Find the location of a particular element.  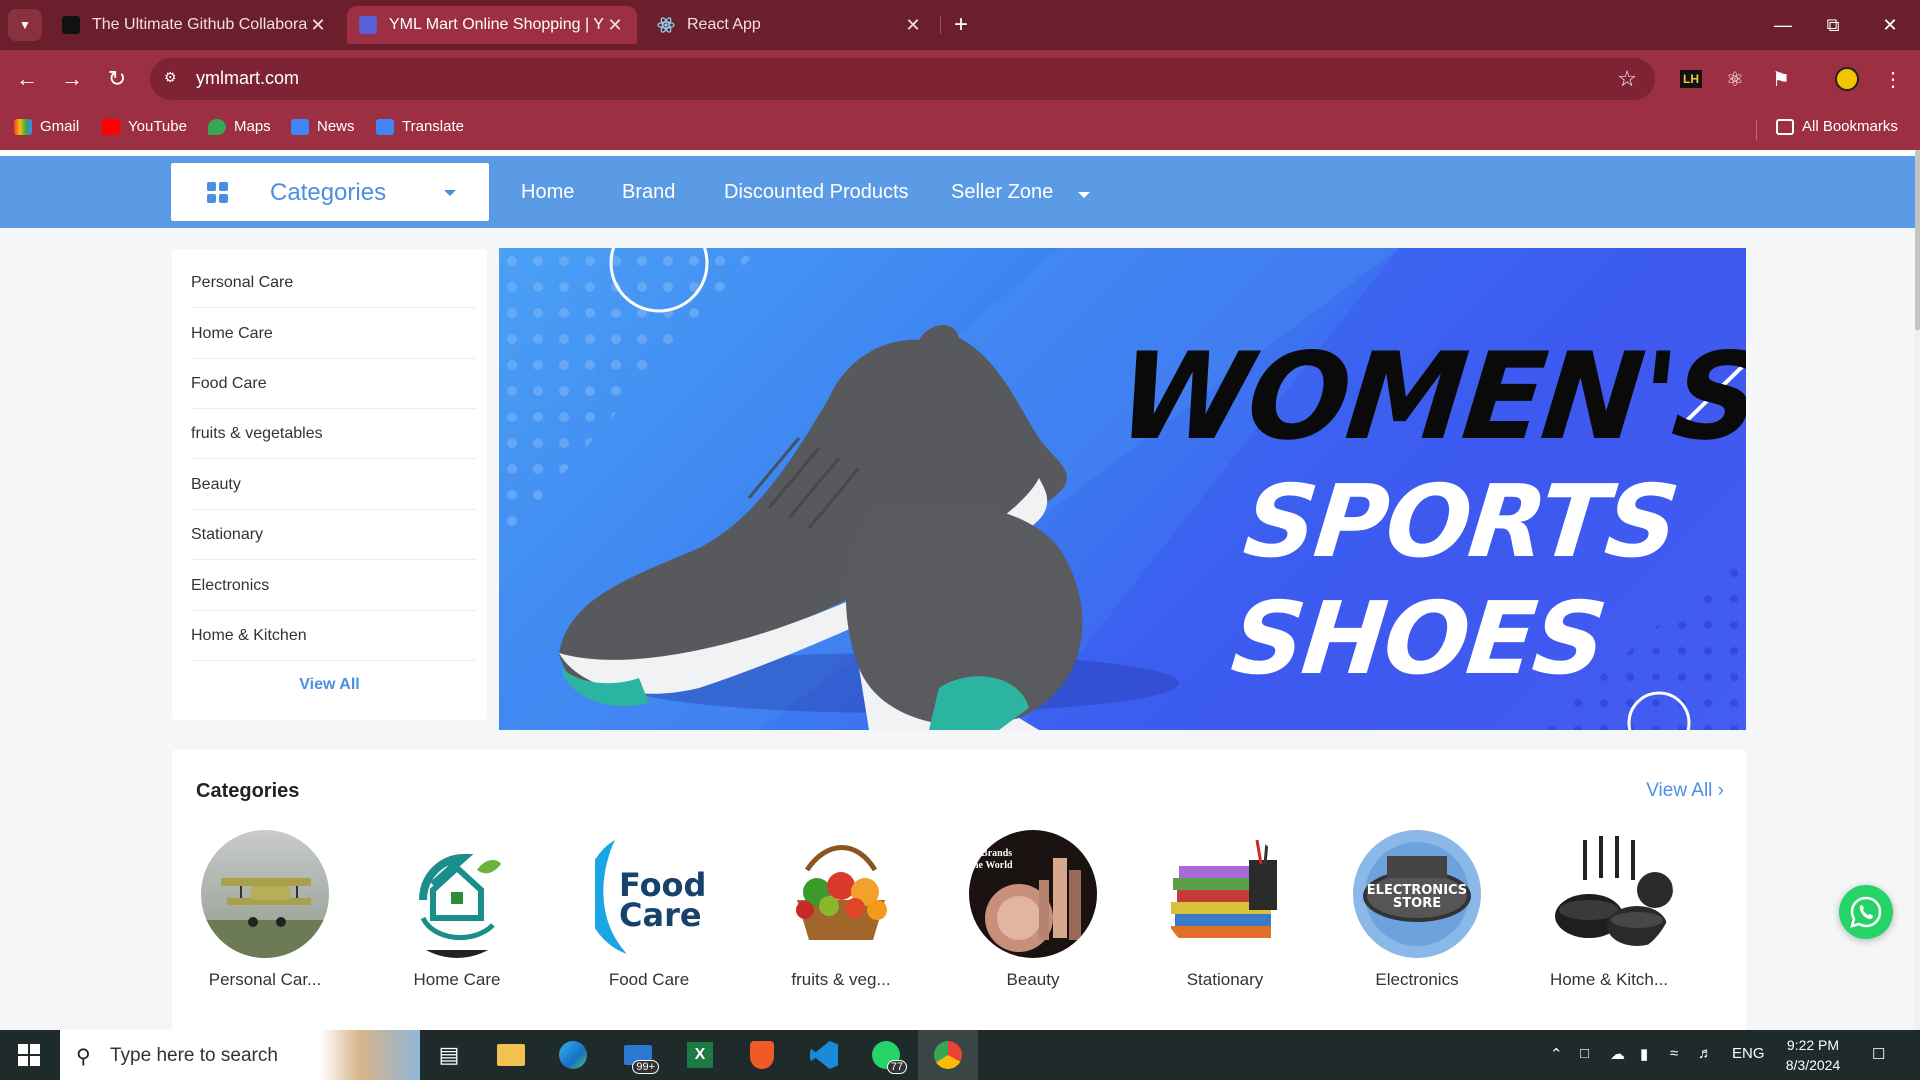

start-button is located at coordinates (29, 1055).